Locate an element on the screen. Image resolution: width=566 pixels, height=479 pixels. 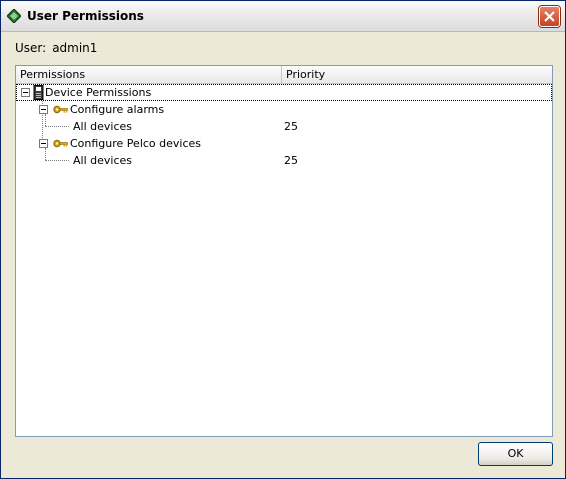
tree-label-configure-pelco-devices: Configure Pelco devices is located at coordinates (136, 143).